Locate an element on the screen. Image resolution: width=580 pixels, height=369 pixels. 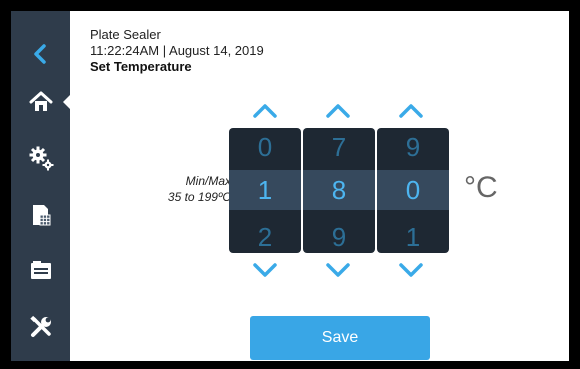
range-label: Min/Max is located at coordinates (208, 181).